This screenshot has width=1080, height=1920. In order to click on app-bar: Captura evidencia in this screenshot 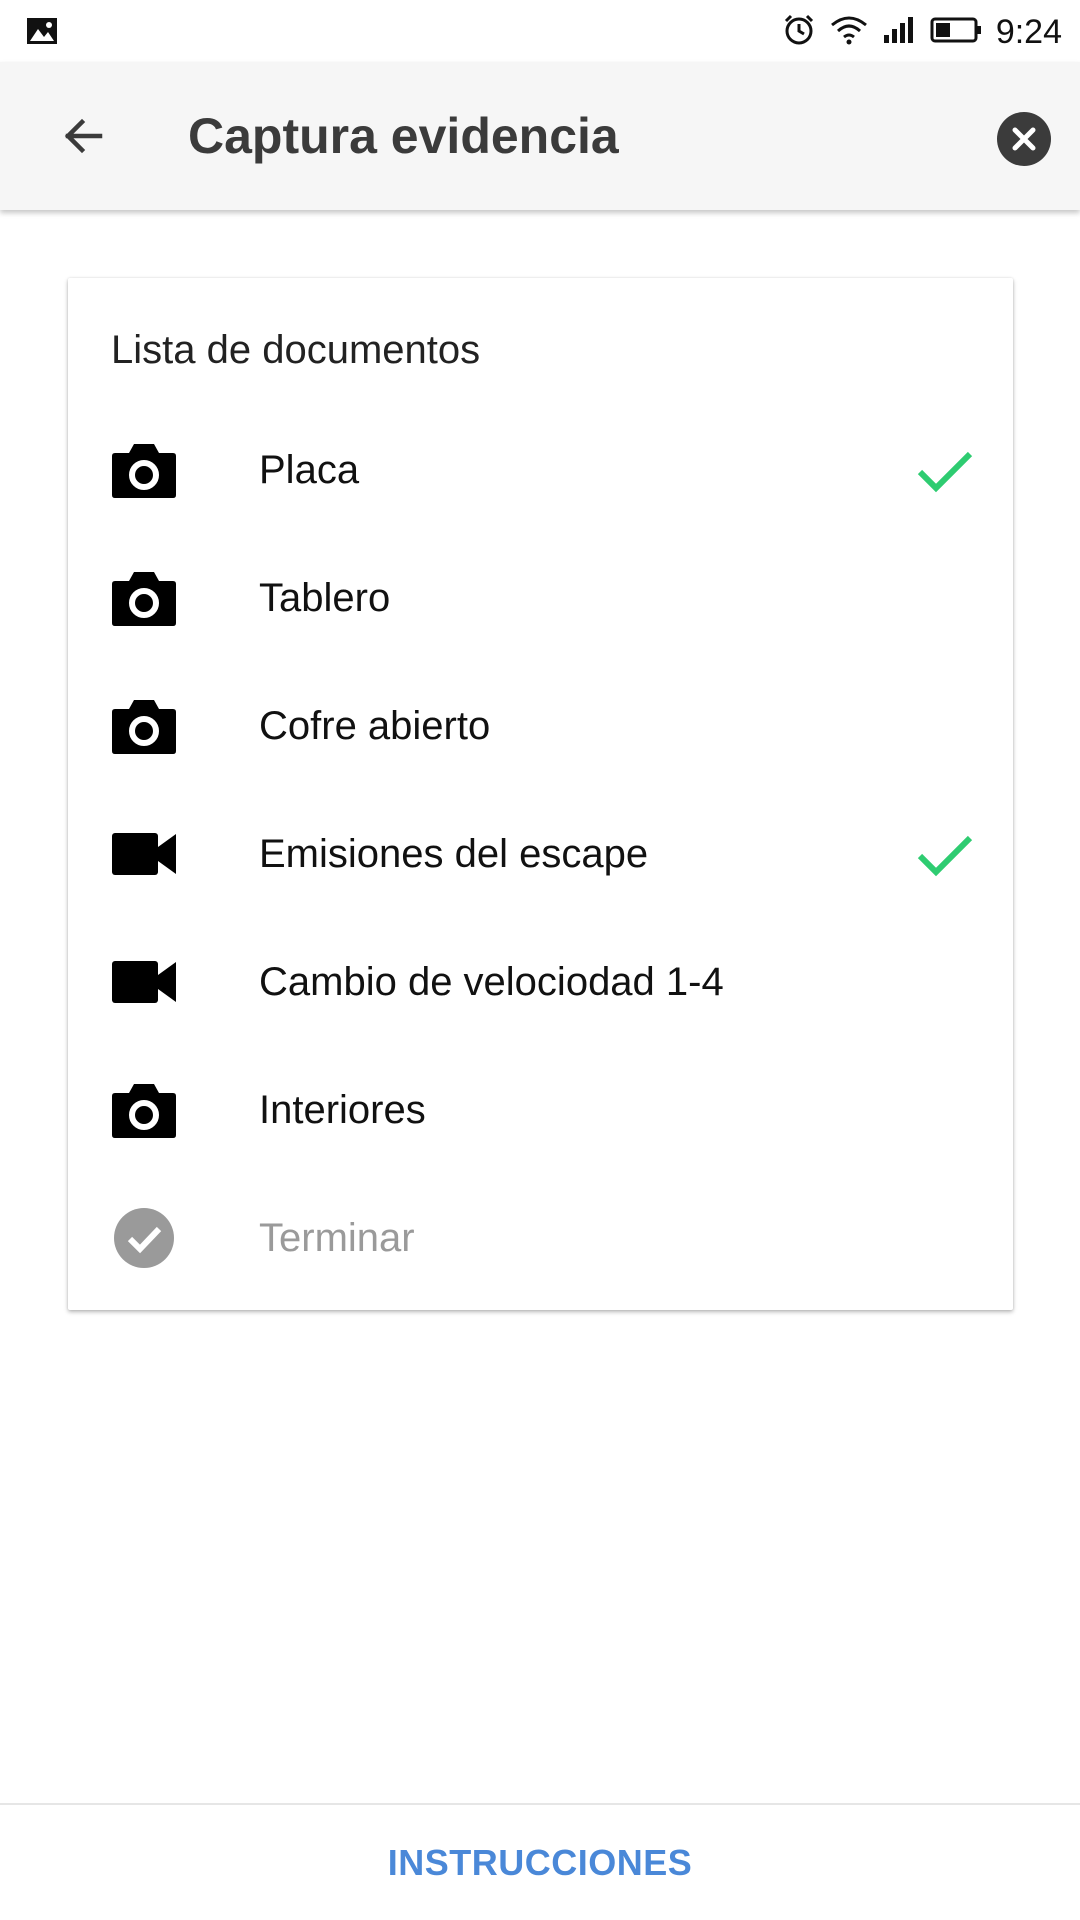, I will do `click(540, 136)`.